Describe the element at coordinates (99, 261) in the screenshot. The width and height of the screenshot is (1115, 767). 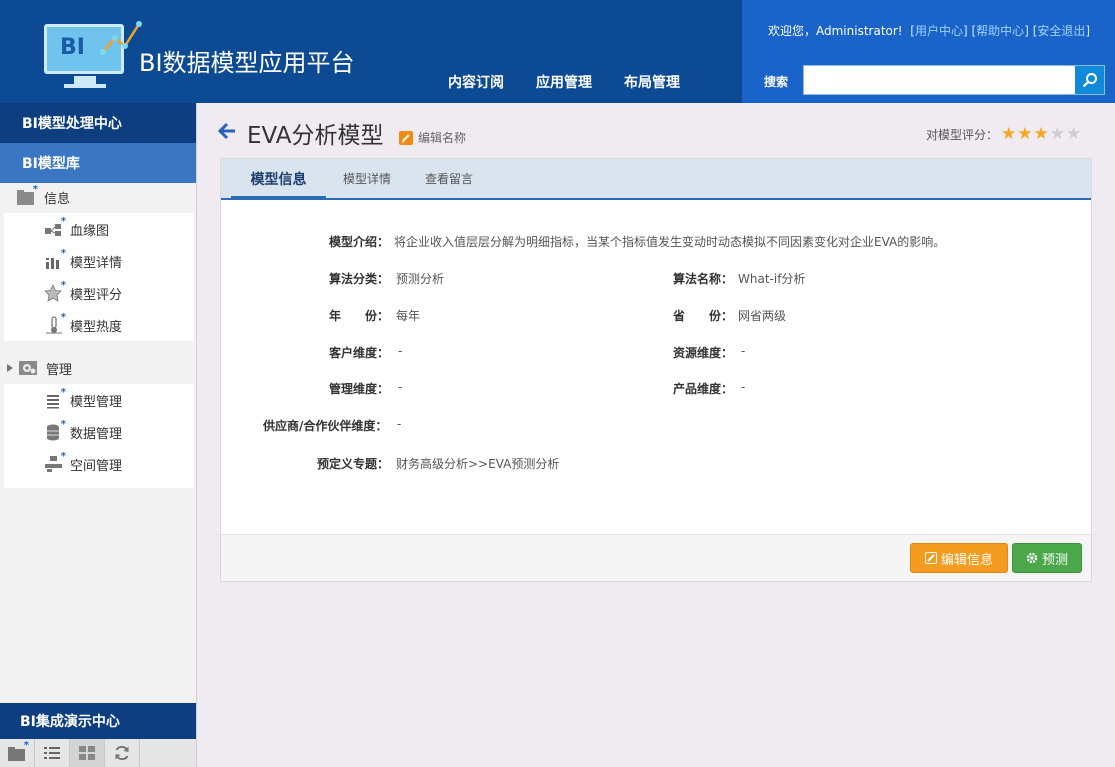
I see `sidebar-item-model-detail: * 模型详情` at that location.